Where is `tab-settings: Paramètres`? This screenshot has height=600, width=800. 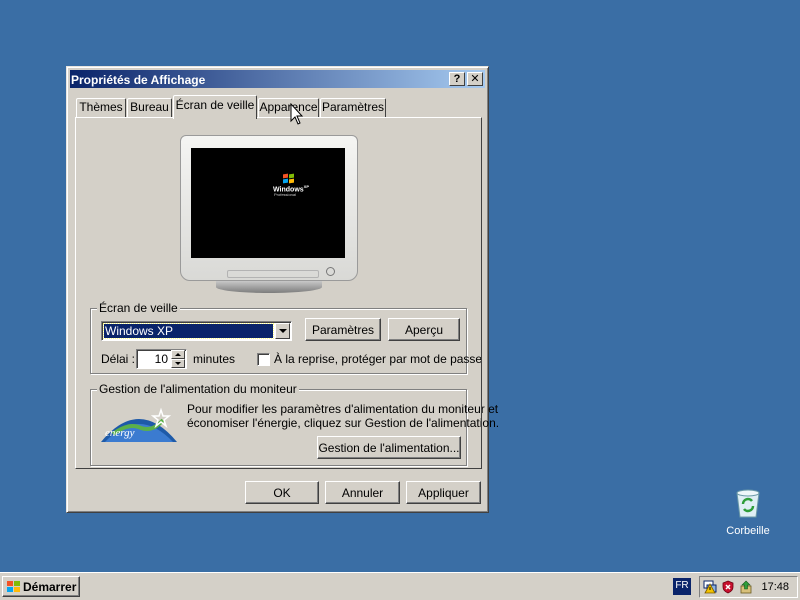 tab-settings: Paramètres is located at coordinates (353, 107).